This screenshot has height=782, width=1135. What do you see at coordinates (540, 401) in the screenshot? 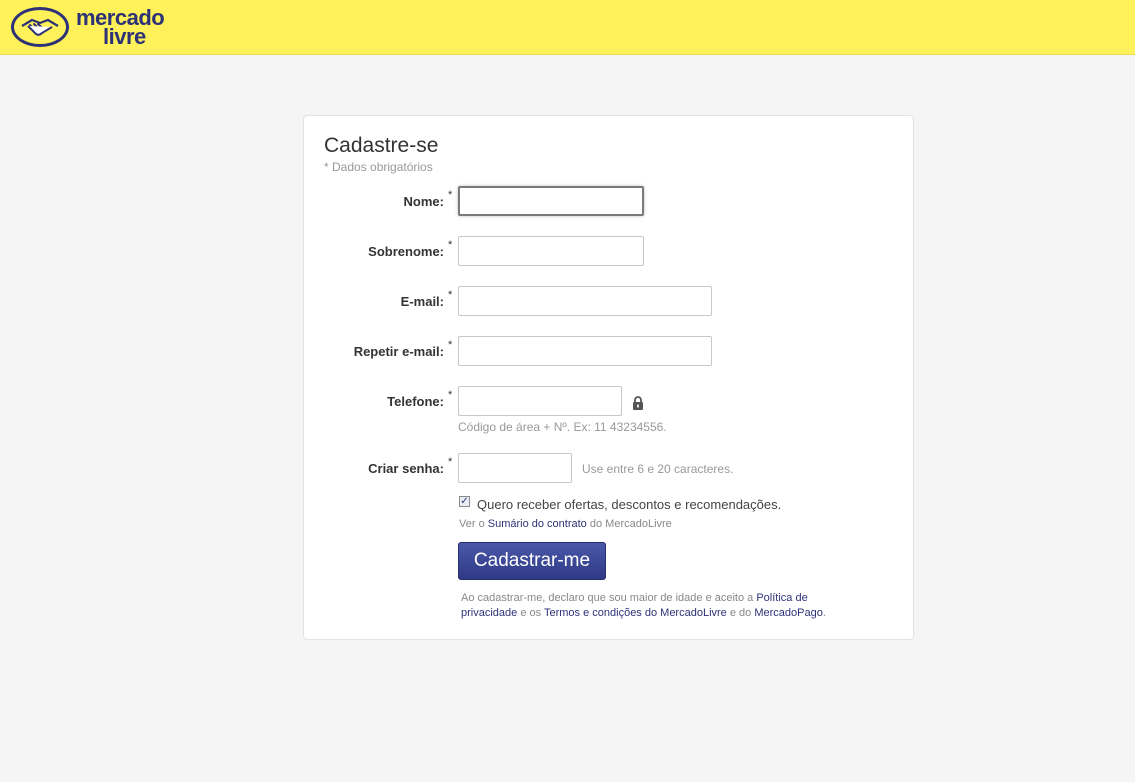
I see `telefone-input` at bounding box center [540, 401].